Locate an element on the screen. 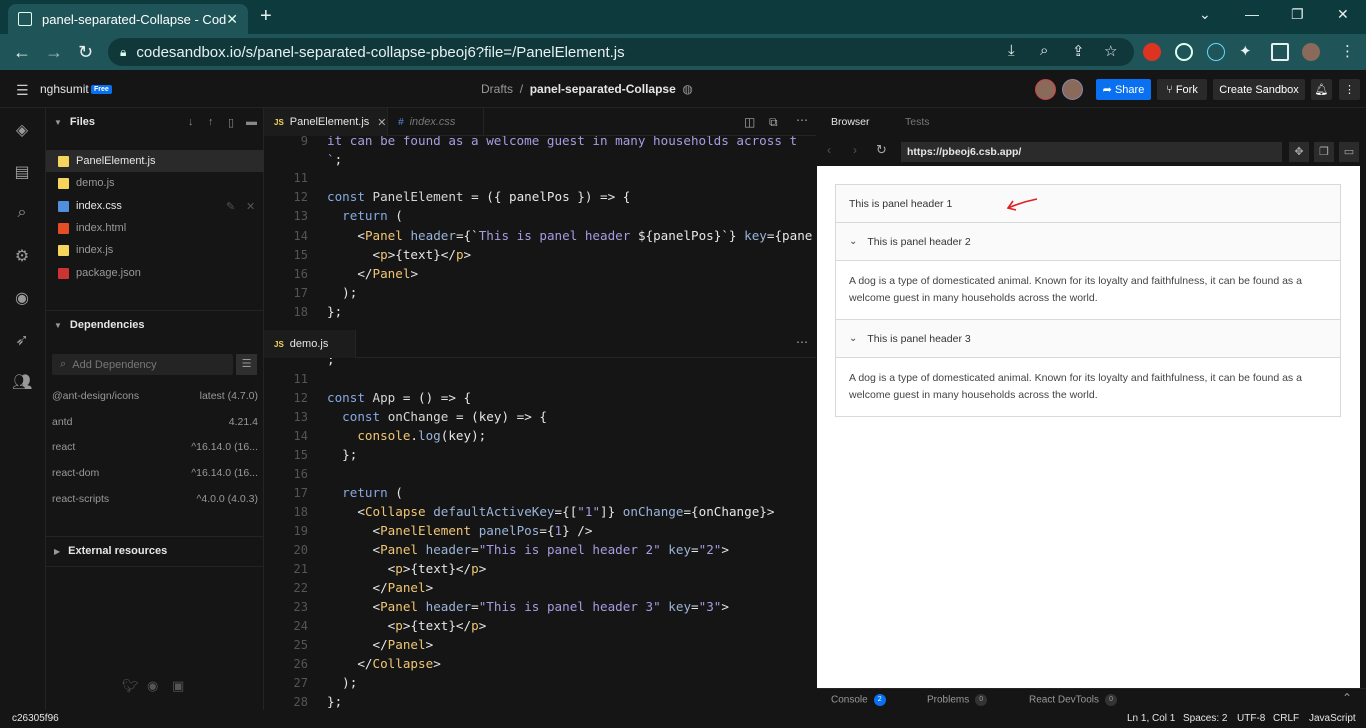  notifications-bell-icon: 🔔︎ is located at coordinates (1321, 89).